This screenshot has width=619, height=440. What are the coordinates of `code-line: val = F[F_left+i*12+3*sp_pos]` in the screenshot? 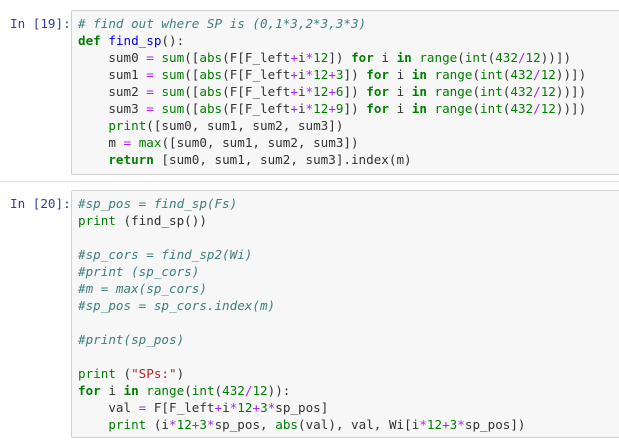 It's located at (203, 407).